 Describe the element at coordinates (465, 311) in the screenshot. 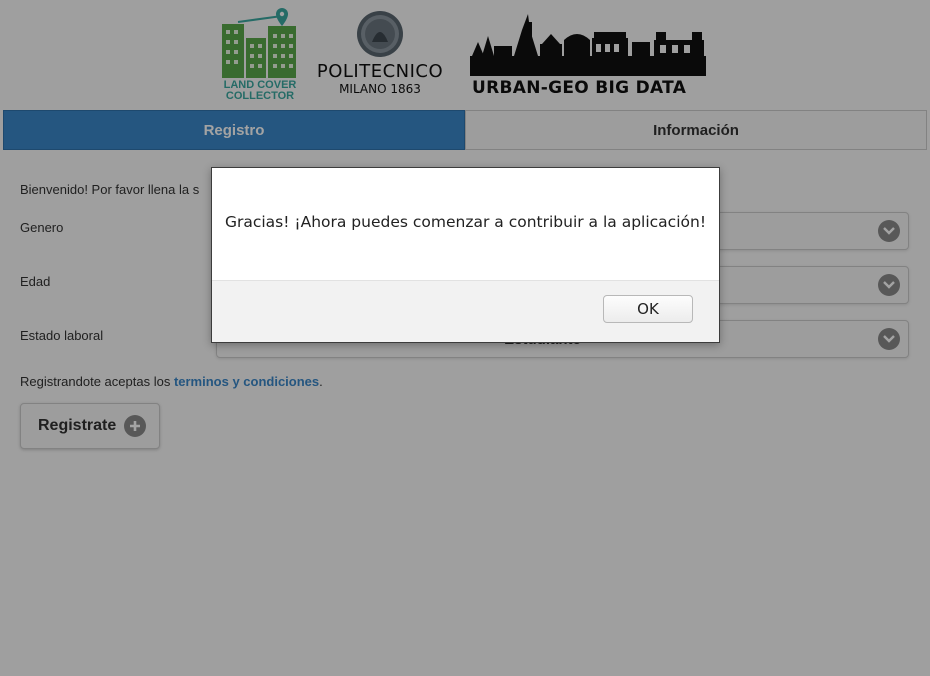

I see `dialog-footer: OK` at that location.